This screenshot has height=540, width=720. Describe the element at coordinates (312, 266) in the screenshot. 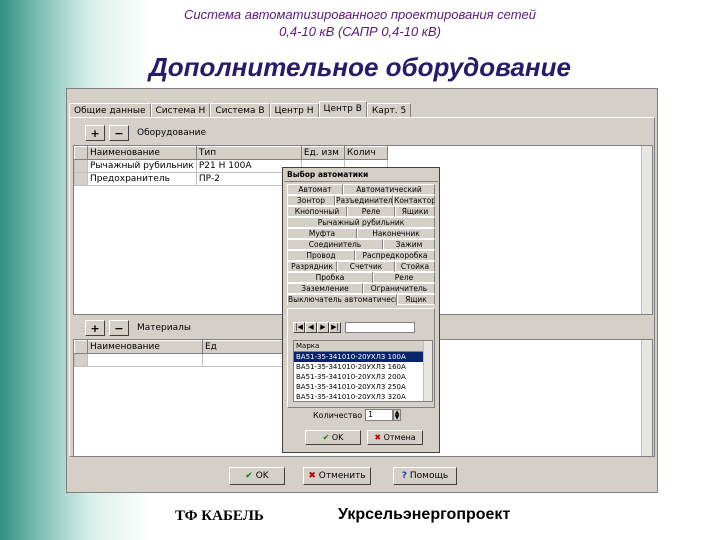

I see `ptab-arrester: Разрядник` at that location.